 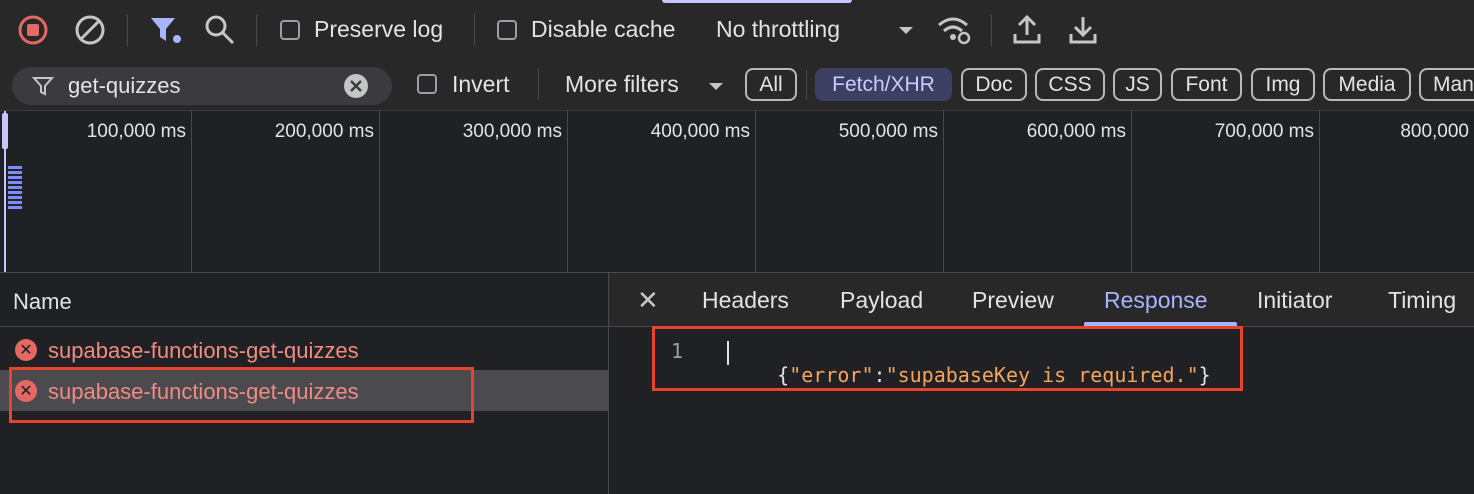 What do you see at coordinates (648, 300) in the screenshot?
I see `close-details-button: ✕` at bounding box center [648, 300].